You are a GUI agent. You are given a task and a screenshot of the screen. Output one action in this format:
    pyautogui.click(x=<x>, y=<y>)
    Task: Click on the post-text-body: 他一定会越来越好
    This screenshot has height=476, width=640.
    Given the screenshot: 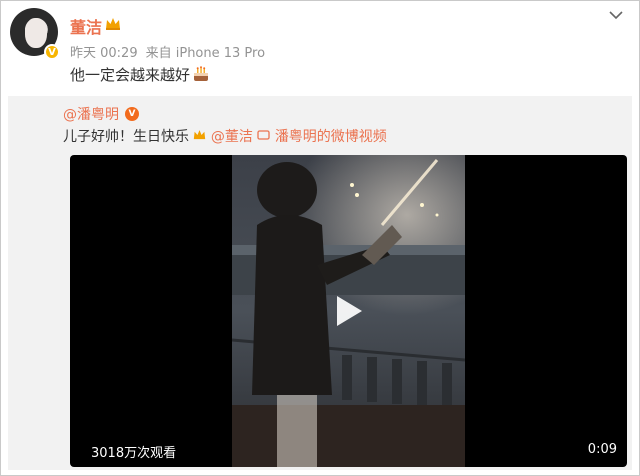 What is the action you would take?
    pyautogui.click(x=130, y=75)
    